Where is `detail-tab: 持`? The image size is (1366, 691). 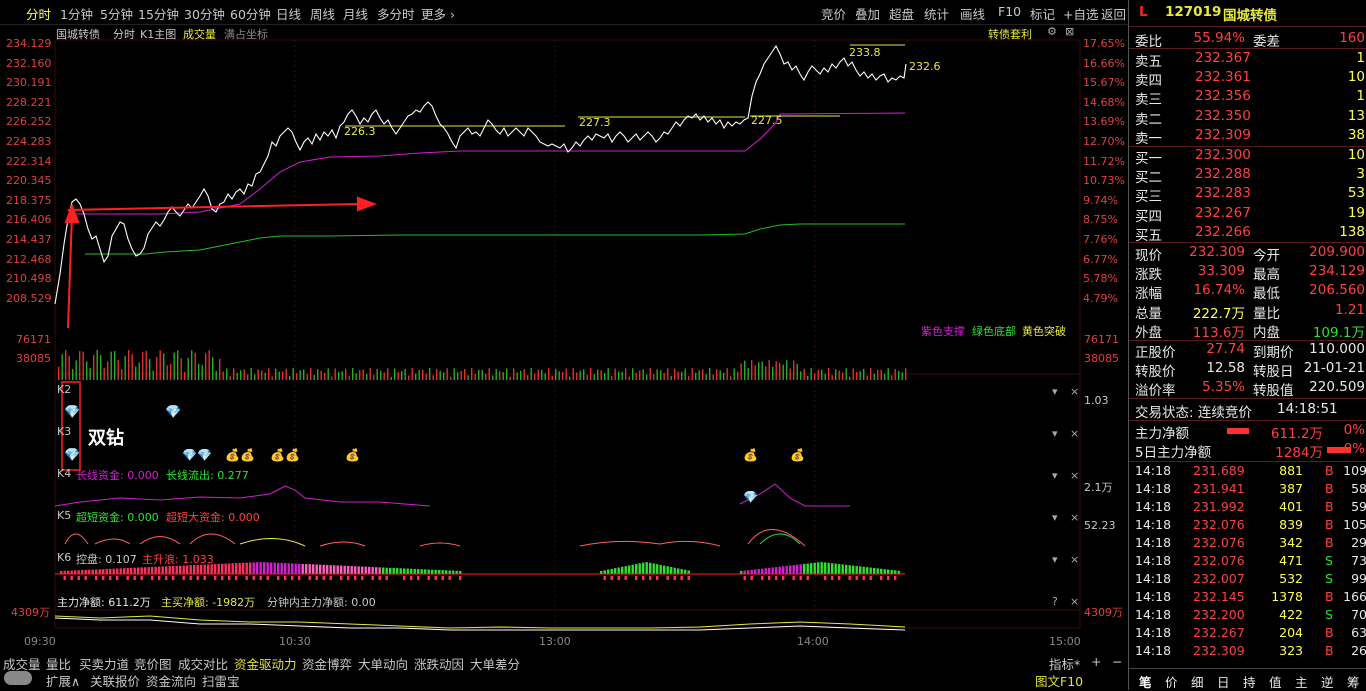
detail-tab: 持 is located at coordinates (1249, 681).